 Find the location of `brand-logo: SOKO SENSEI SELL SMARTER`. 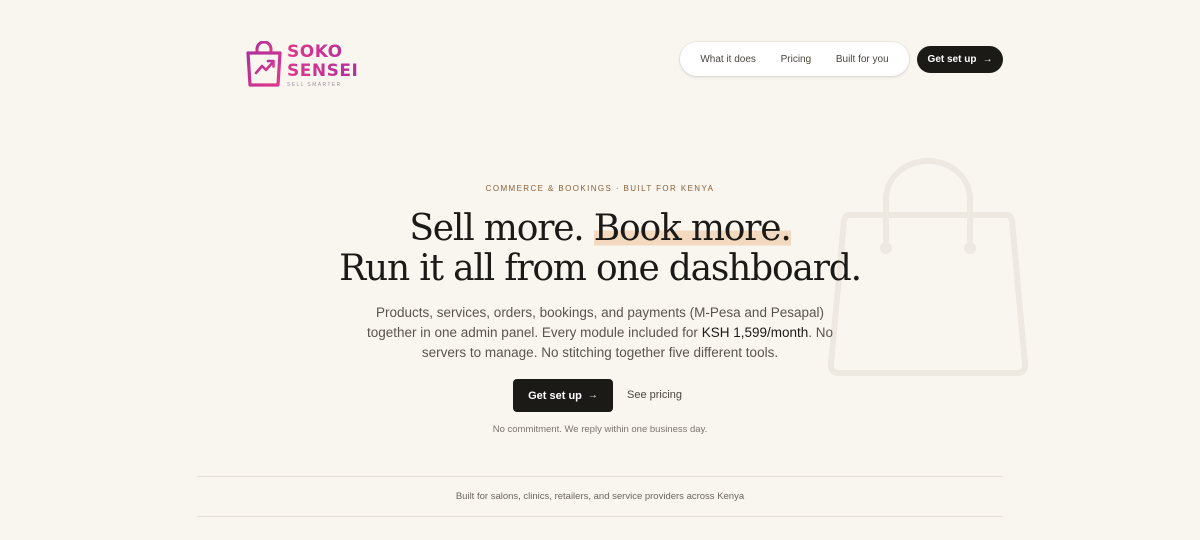

brand-logo: SOKO SENSEI SELL SMARTER is located at coordinates (301, 65).